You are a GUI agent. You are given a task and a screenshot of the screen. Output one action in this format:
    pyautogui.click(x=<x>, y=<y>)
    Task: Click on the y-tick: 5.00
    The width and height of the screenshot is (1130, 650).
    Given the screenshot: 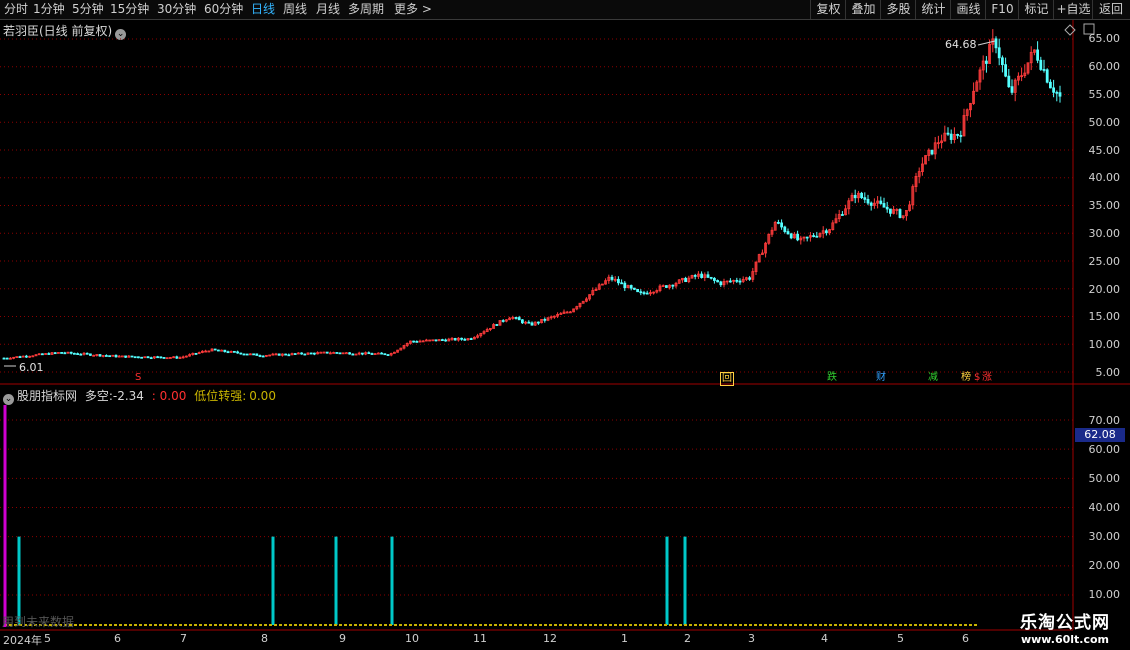 What is the action you would take?
    pyautogui.click(x=1108, y=372)
    